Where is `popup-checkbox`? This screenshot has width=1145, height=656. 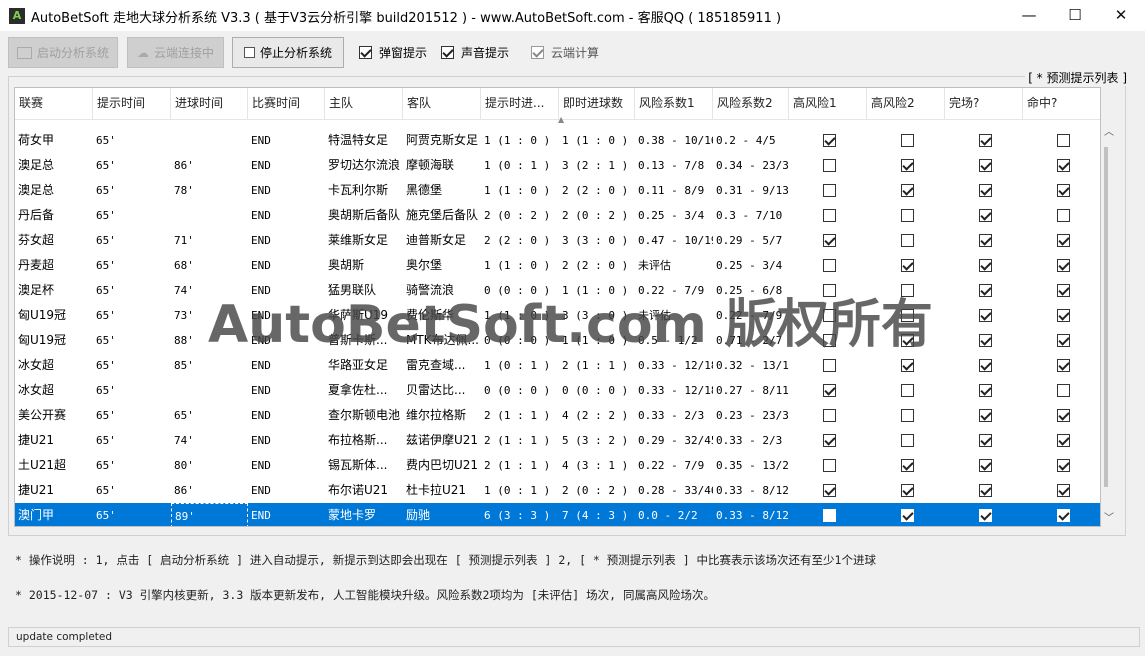
popup-checkbox is located at coordinates (365, 52).